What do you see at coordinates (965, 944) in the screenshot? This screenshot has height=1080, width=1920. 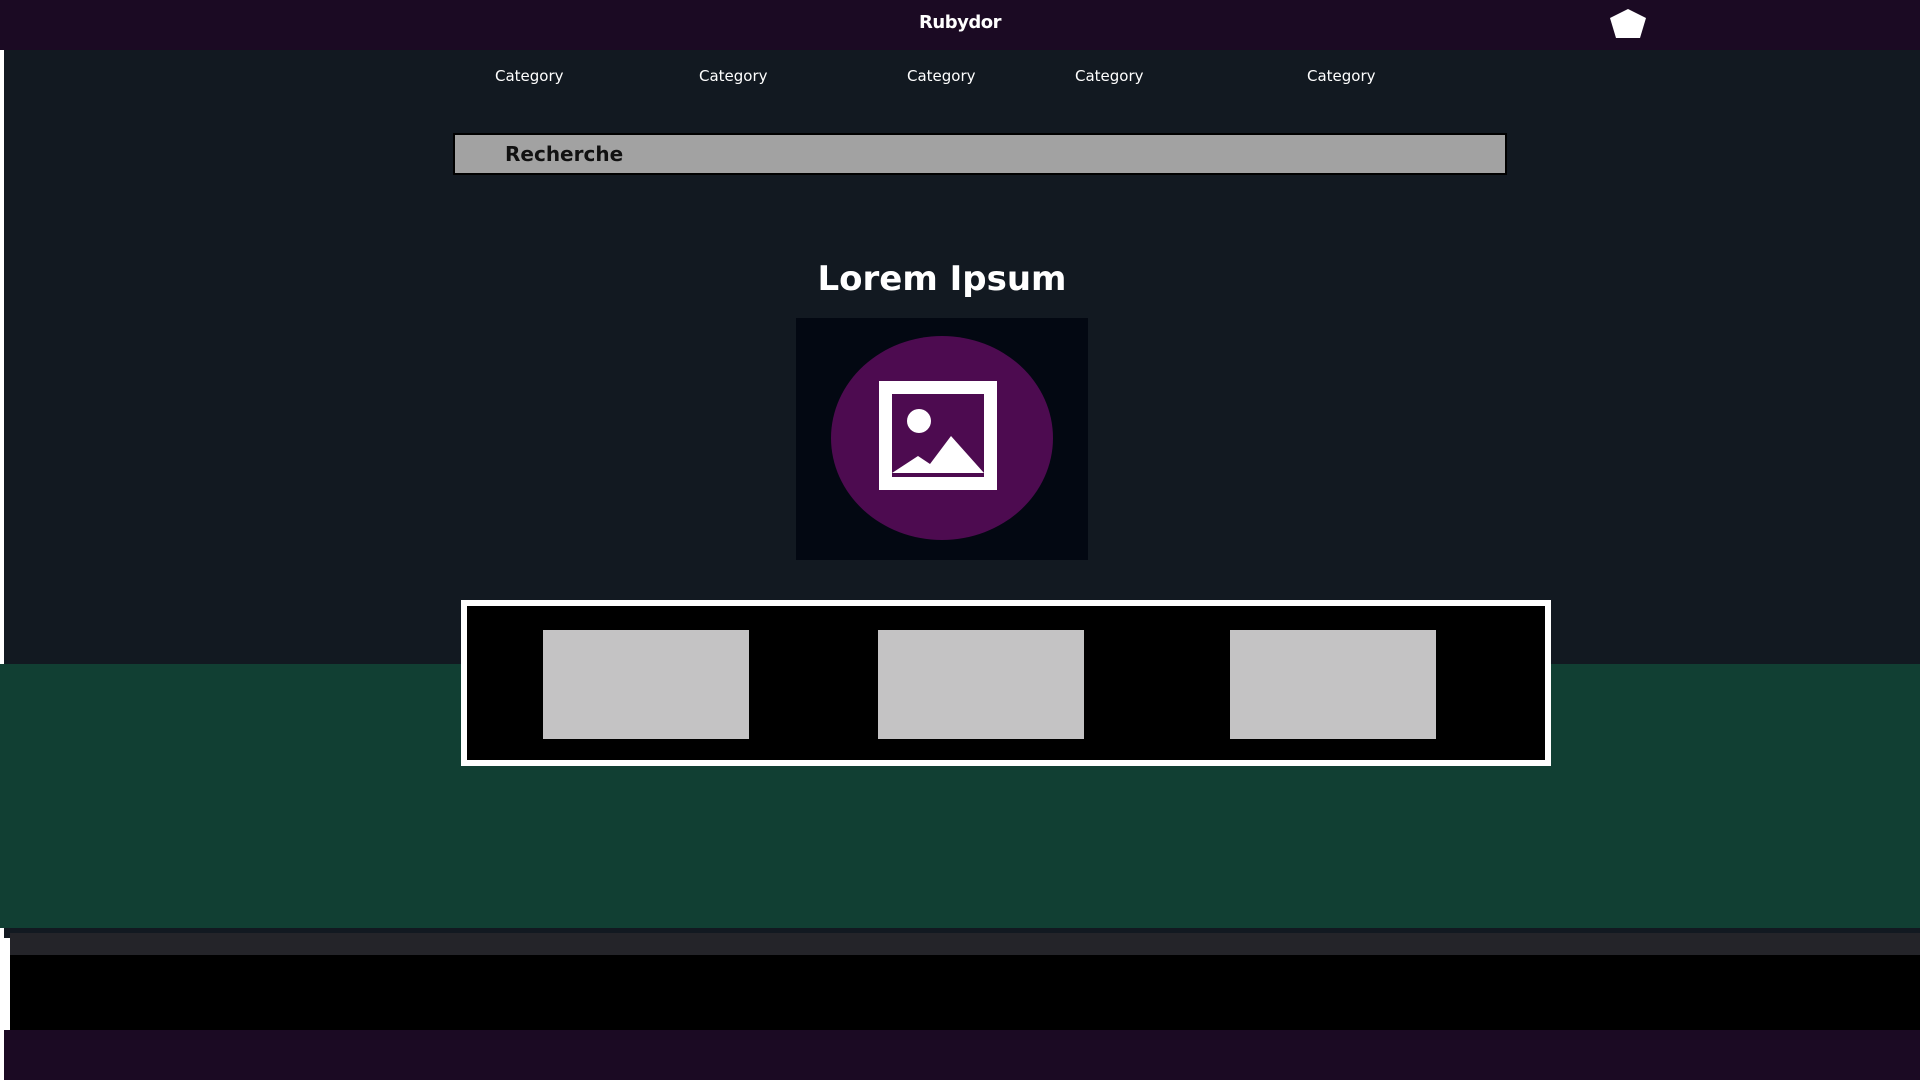 I see `footer-top-strip` at bounding box center [965, 944].